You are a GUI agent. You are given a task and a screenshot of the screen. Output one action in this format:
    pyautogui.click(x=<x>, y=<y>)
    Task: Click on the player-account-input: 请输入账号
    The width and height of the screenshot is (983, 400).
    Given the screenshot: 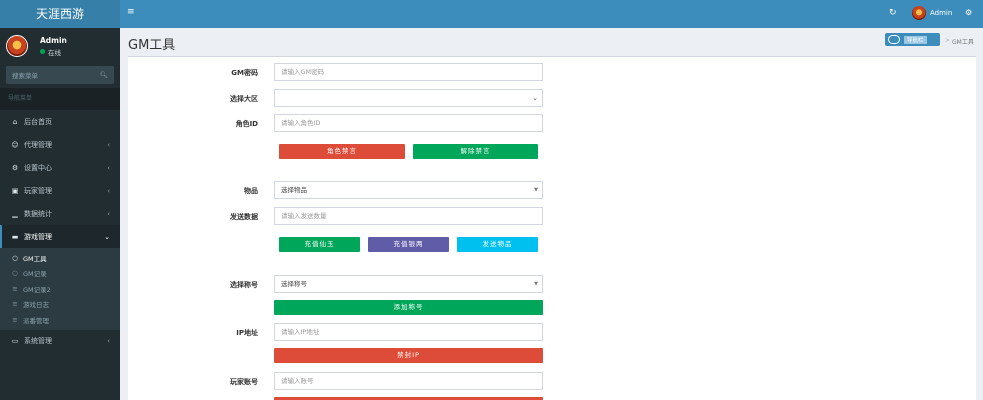 What is the action you would take?
    pyautogui.click(x=408, y=381)
    